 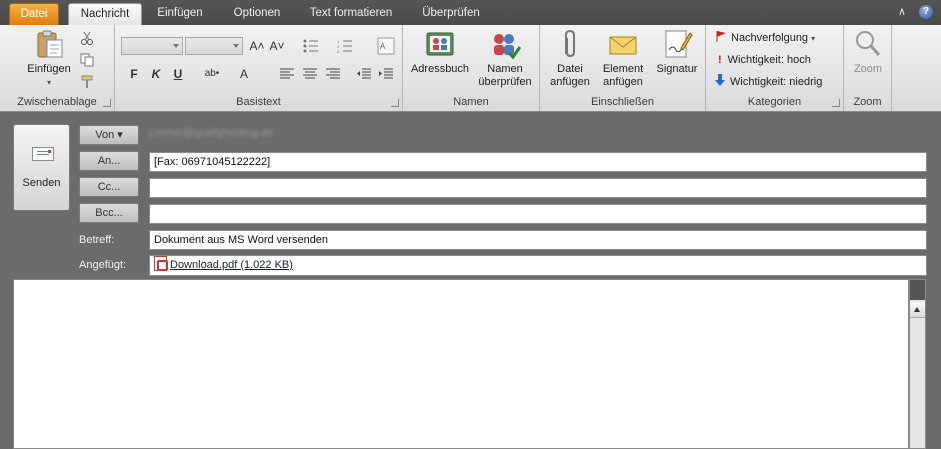 I want to click on paste-button: Einfügen ▾, so click(x=49, y=58).